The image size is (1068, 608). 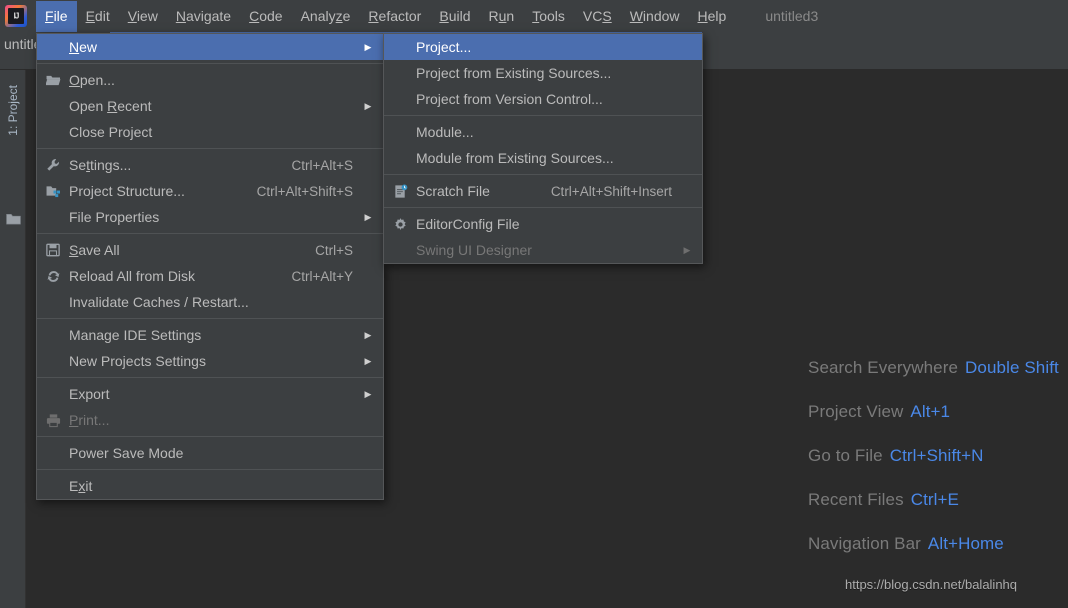 I want to click on menu-item-close-project: Close Project, so click(x=210, y=132).